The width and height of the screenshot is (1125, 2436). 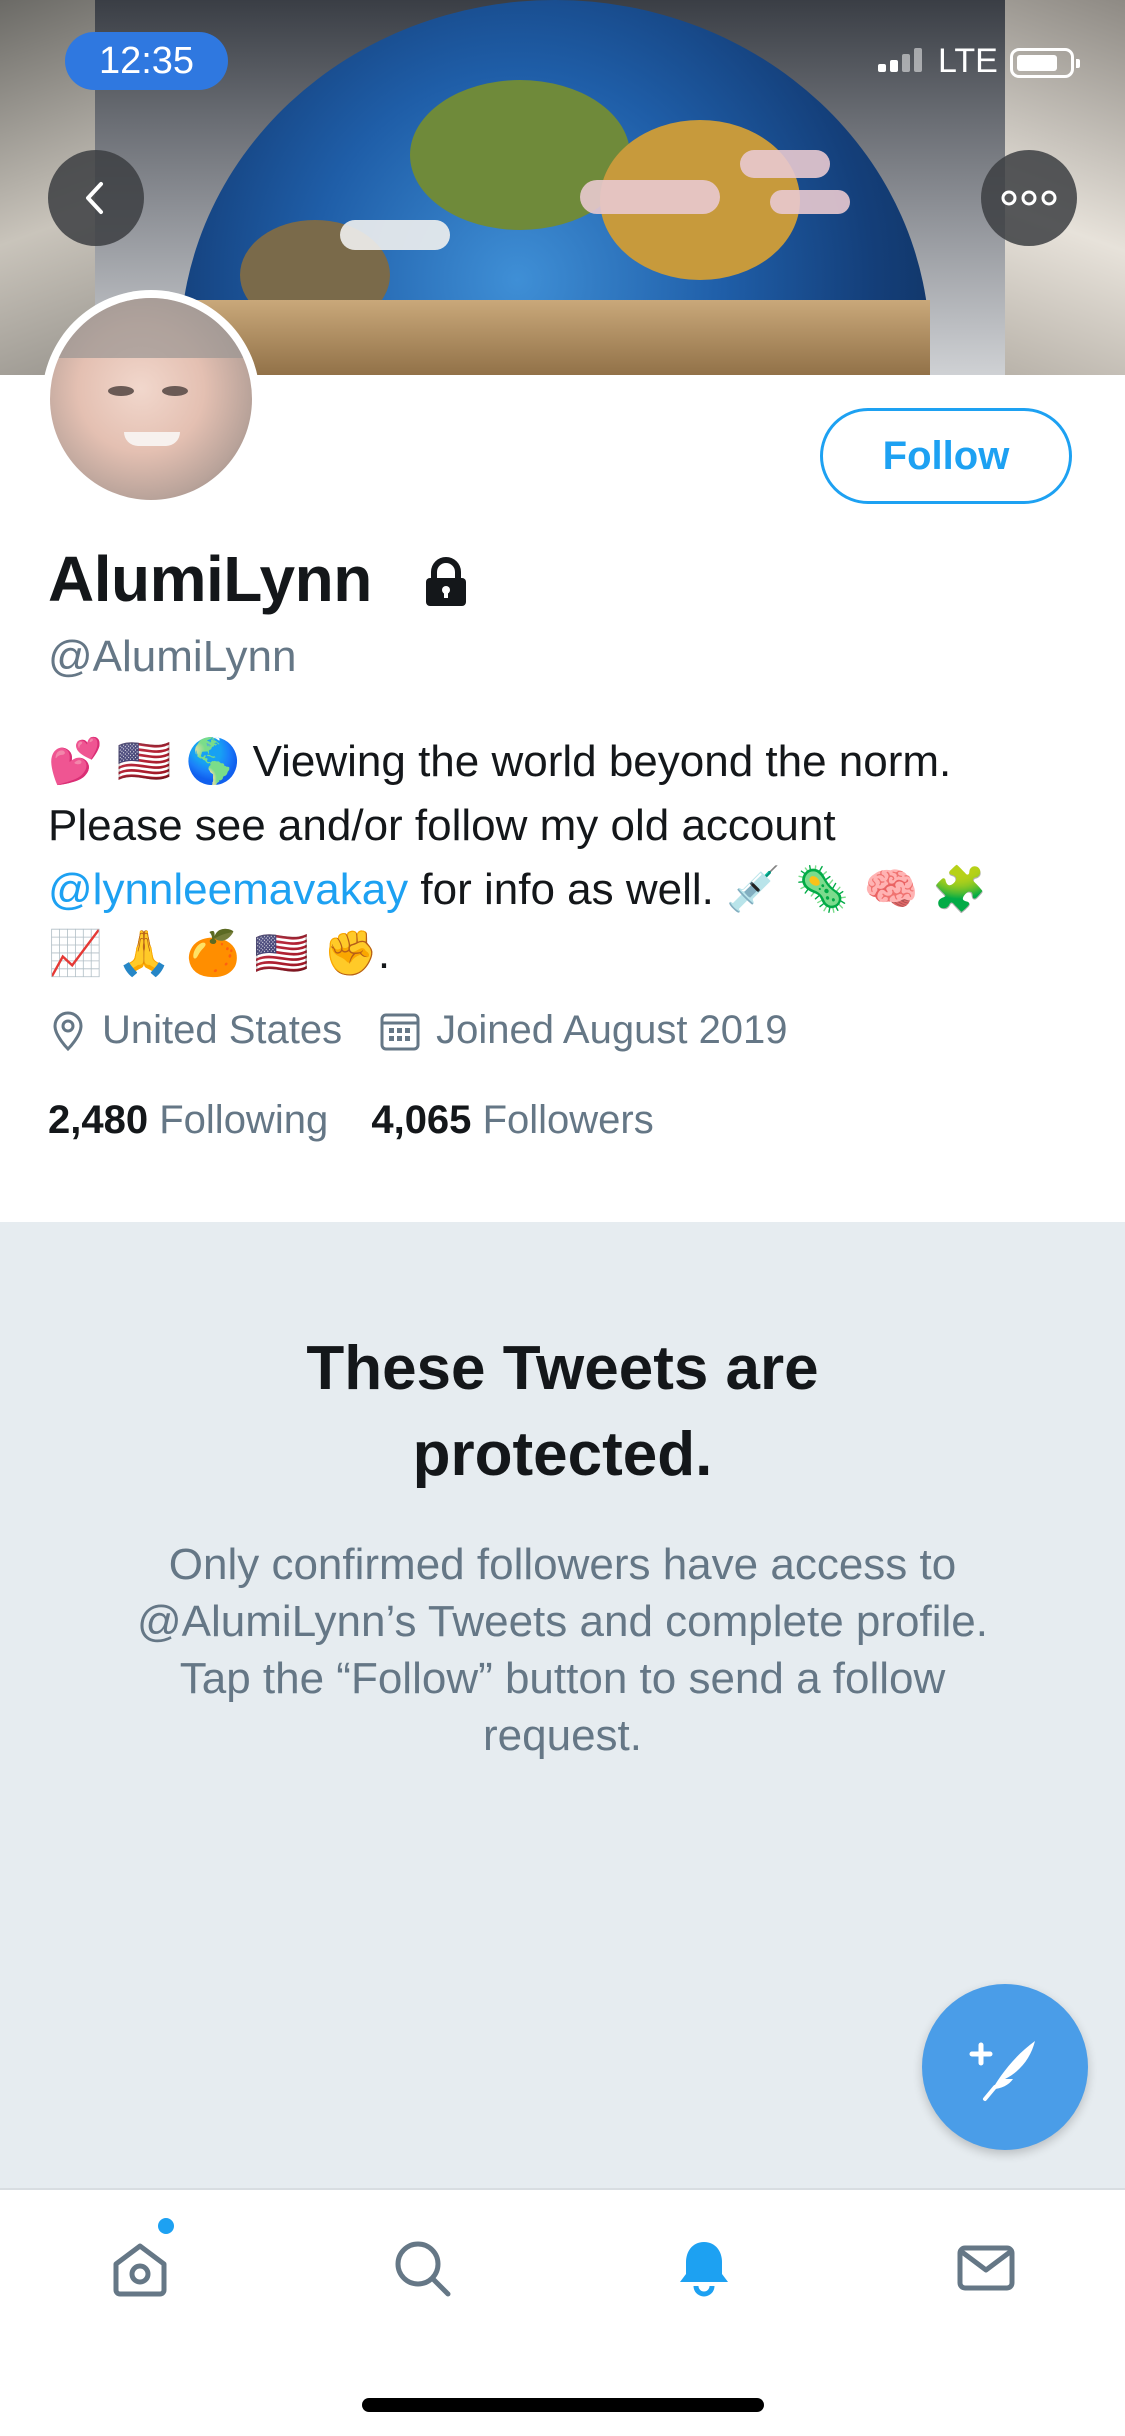 I want to click on tab-messages, so click(x=986, y=2268).